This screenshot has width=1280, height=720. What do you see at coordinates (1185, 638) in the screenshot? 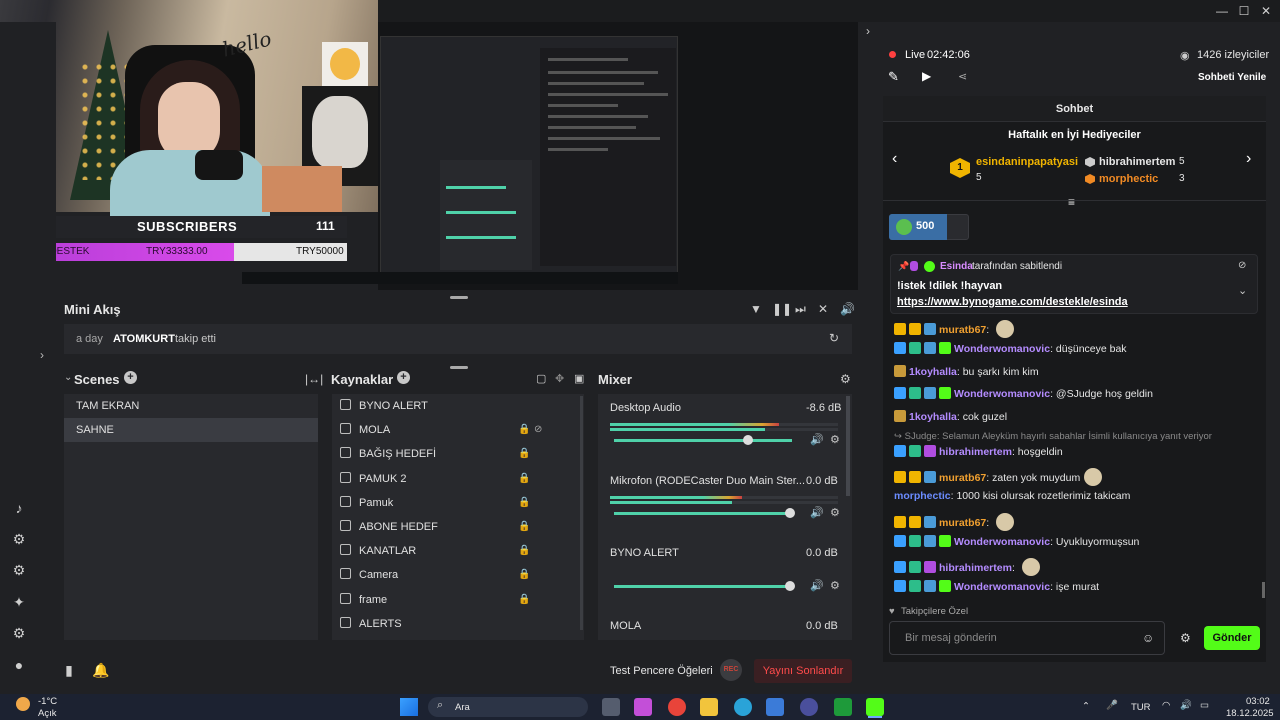
I see `chat-settings-icon: ⚙` at bounding box center [1185, 638].